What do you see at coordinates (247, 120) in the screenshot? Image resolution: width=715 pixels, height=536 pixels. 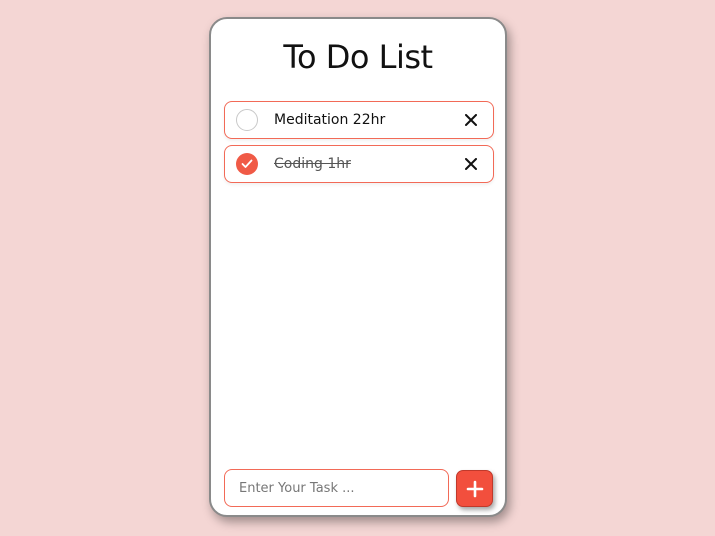 I see `task-checkbox` at bounding box center [247, 120].